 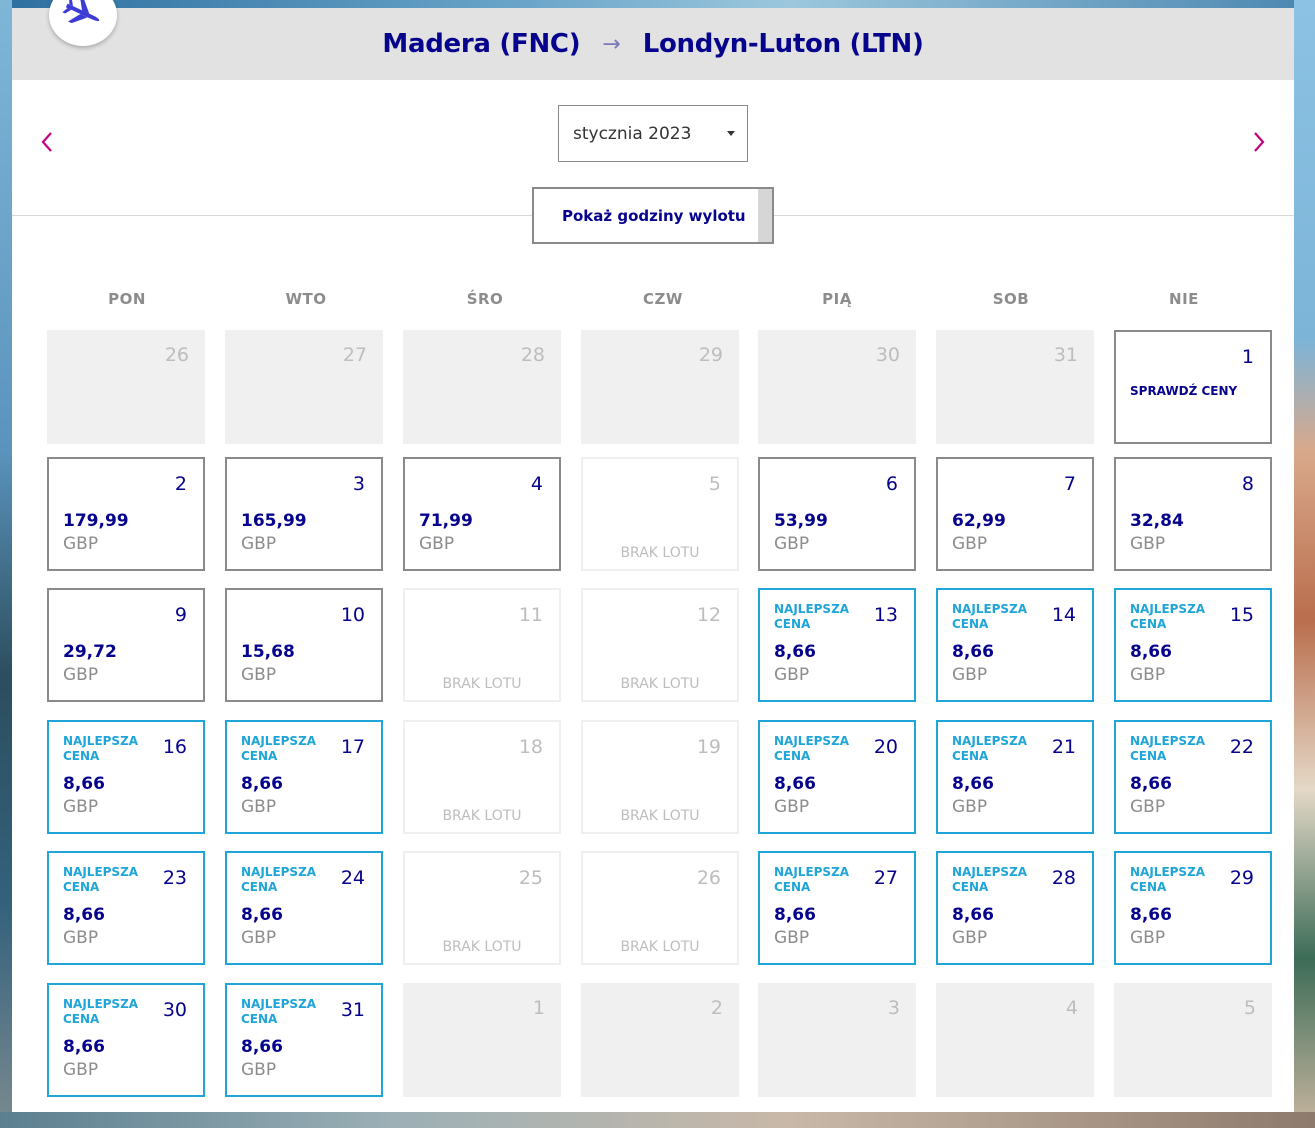 What do you see at coordinates (180, 615) in the screenshot?
I see `day-number: 9` at bounding box center [180, 615].